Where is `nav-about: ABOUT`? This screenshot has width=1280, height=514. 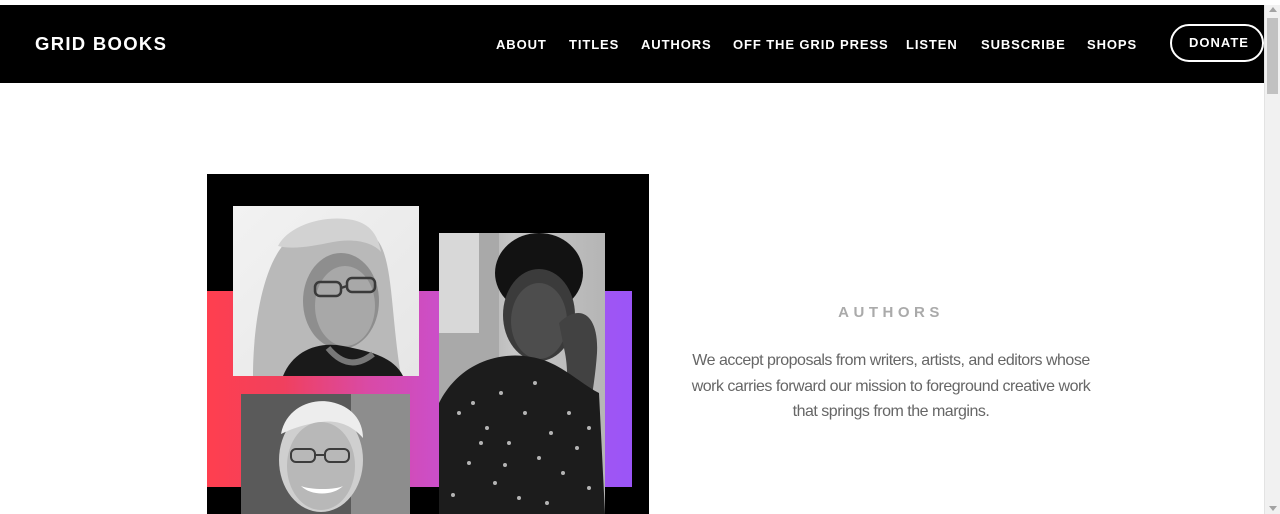
nav-about: ABOUT is located at coordinates (521, 44).